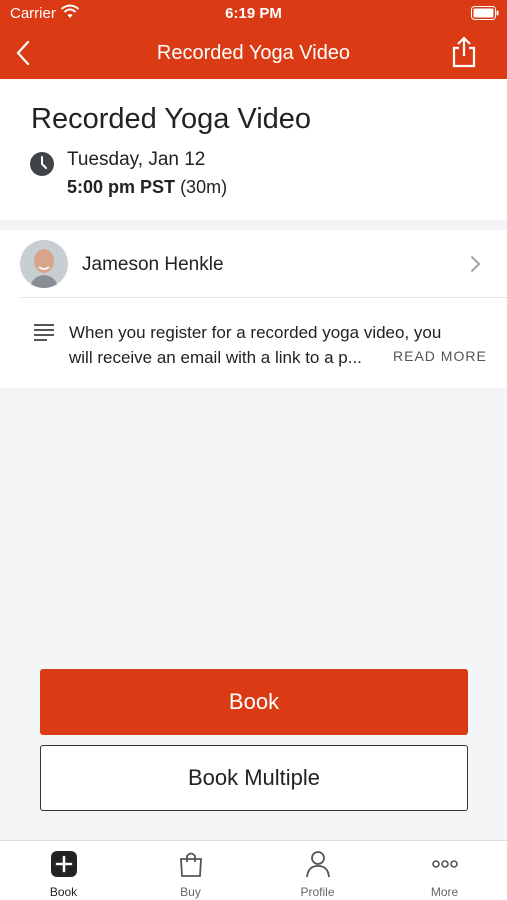  Describe the element at coordinates (136, 159) in the screenshot. I see `class-date: Tuesday, Jan 12` at that location.